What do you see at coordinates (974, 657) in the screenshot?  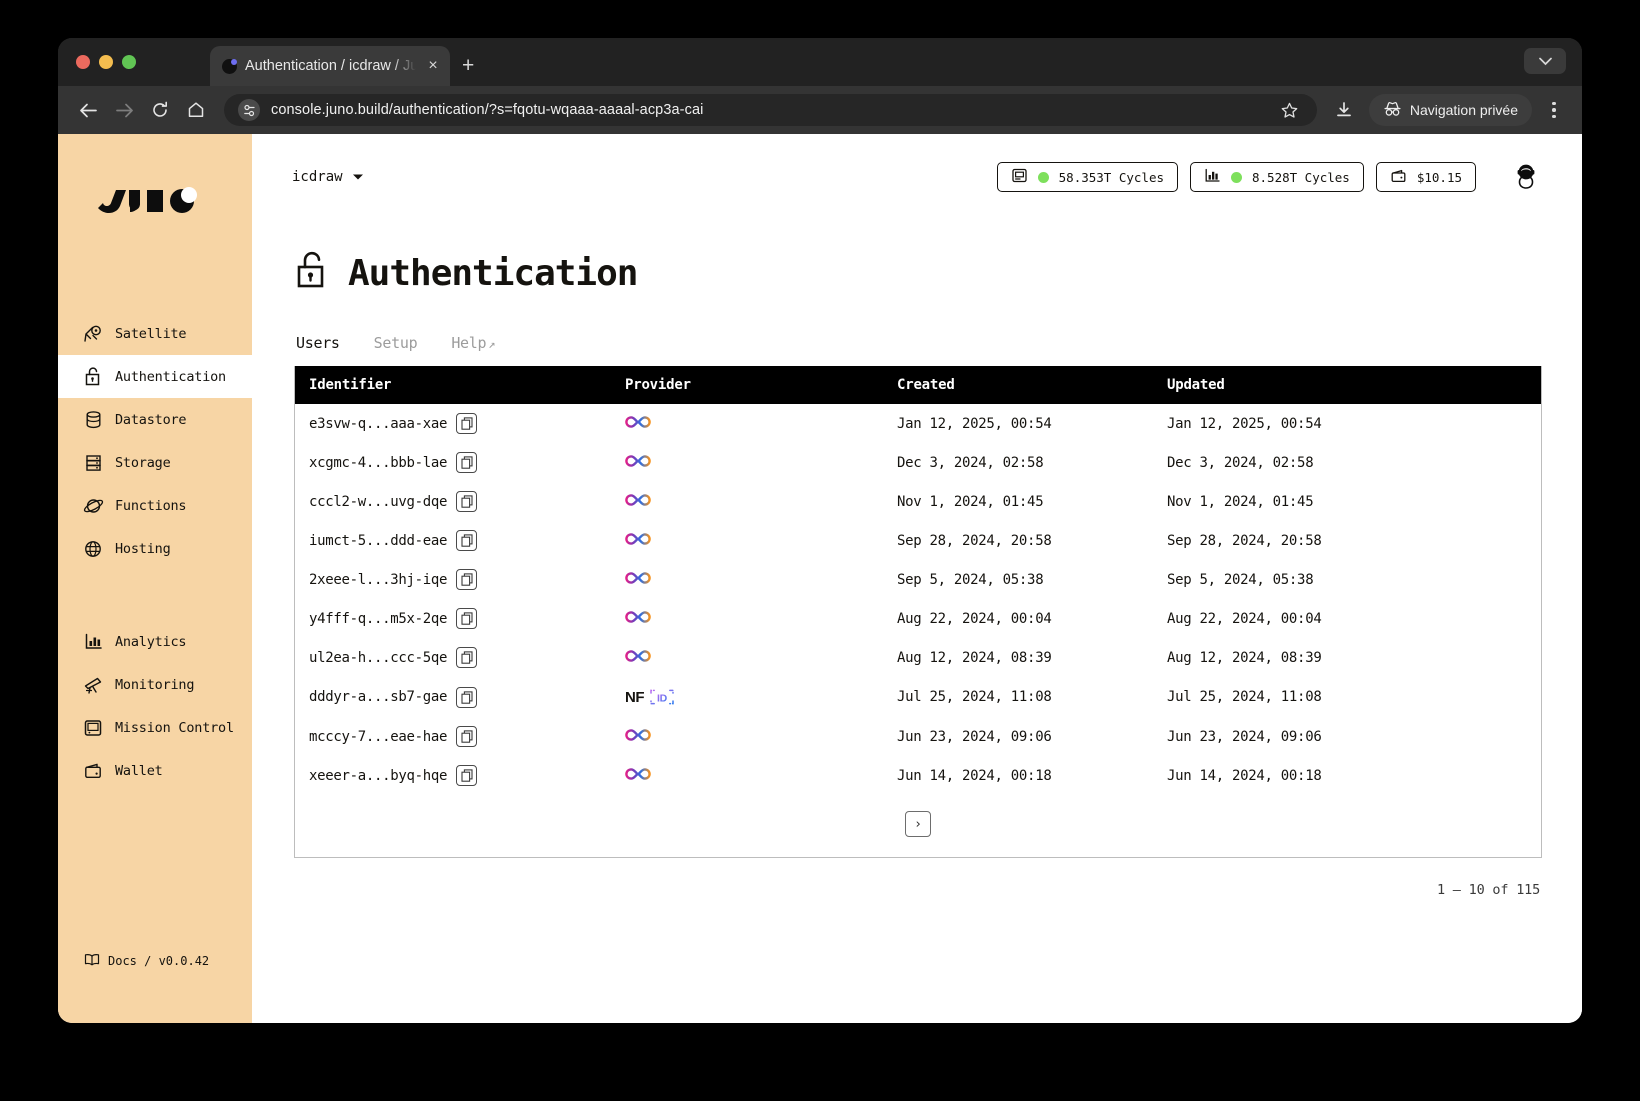 I see `cell-created: Aug 12, 2024, 08:39` at bounding box center [974, 657].